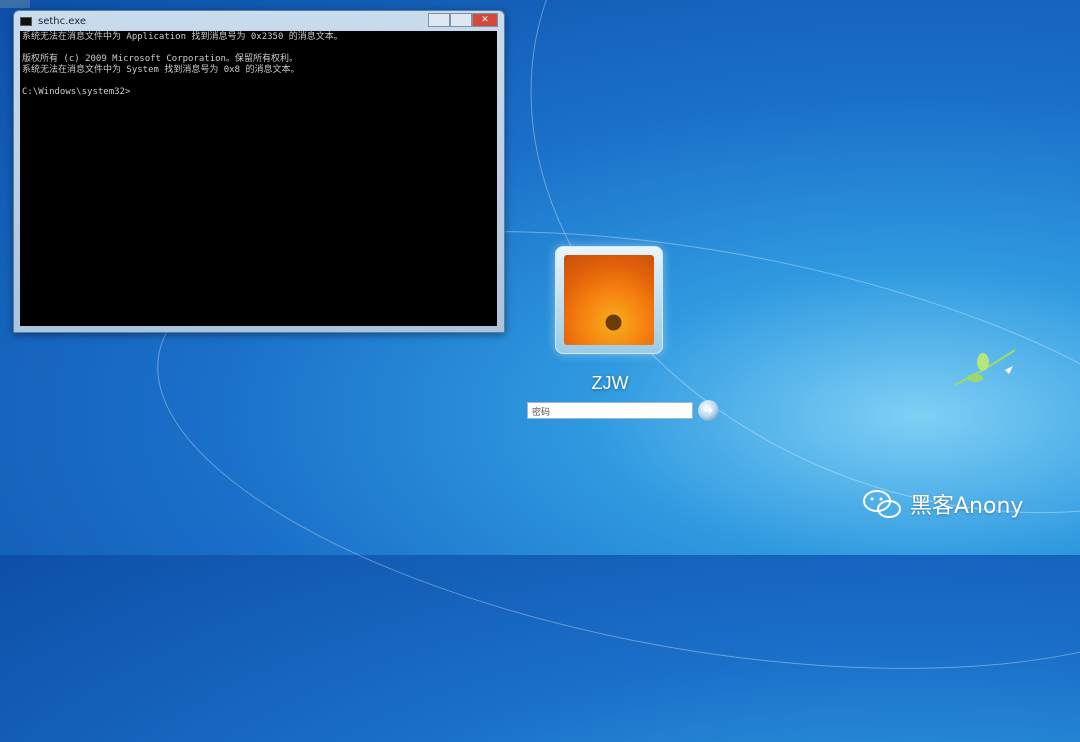  Describe the element at coordinates (485, 20) in the screenshot. I see `close-button: ✕` at that location.